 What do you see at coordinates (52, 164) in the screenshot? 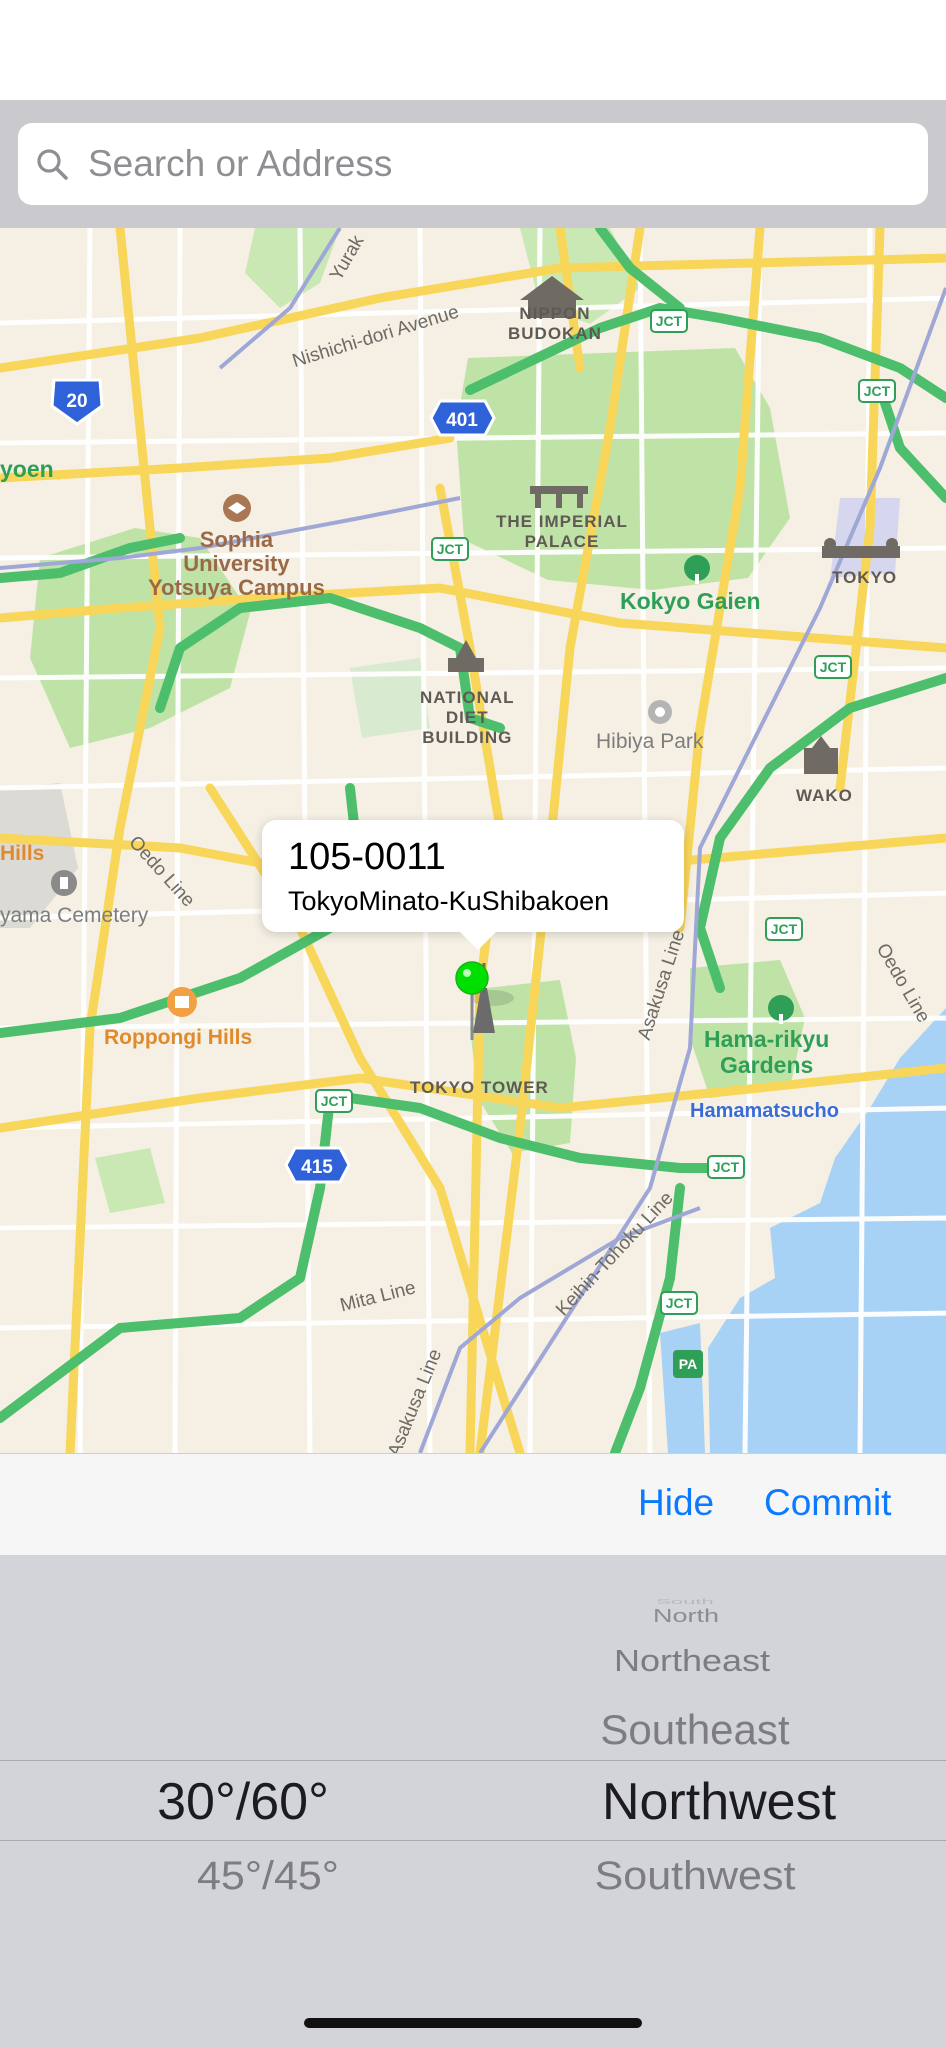
I see `search-icon` at bounding box center [52, 164].